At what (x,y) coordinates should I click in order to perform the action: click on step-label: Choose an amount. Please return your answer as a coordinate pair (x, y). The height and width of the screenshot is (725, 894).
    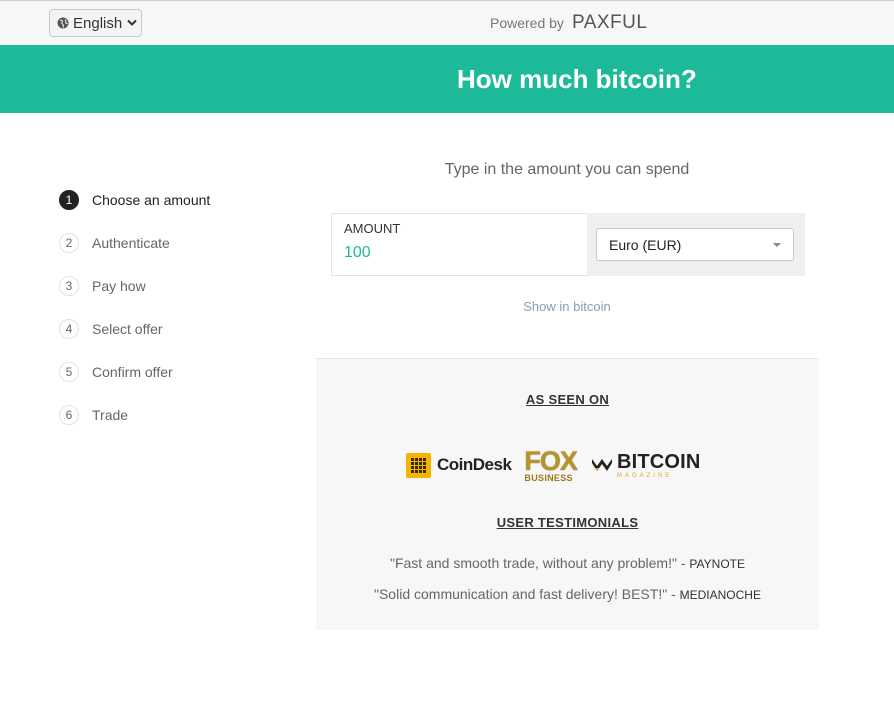
    Looking at the image, I should click on (151, 200).